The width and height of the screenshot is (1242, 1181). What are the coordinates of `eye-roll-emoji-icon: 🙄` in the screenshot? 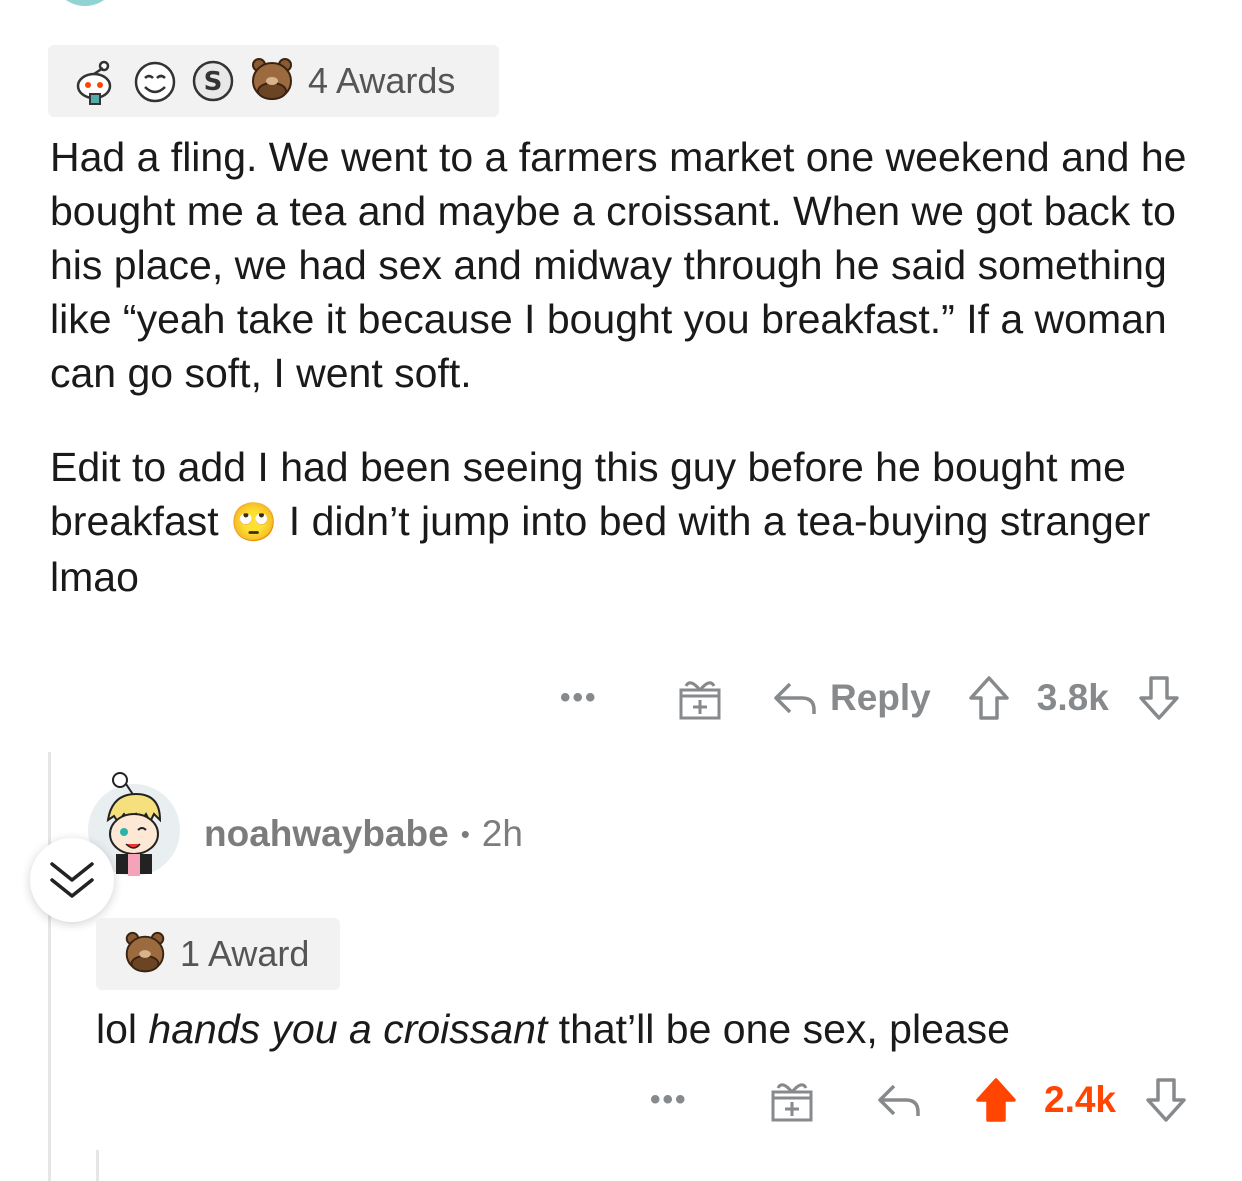 It's located at (254, 523).